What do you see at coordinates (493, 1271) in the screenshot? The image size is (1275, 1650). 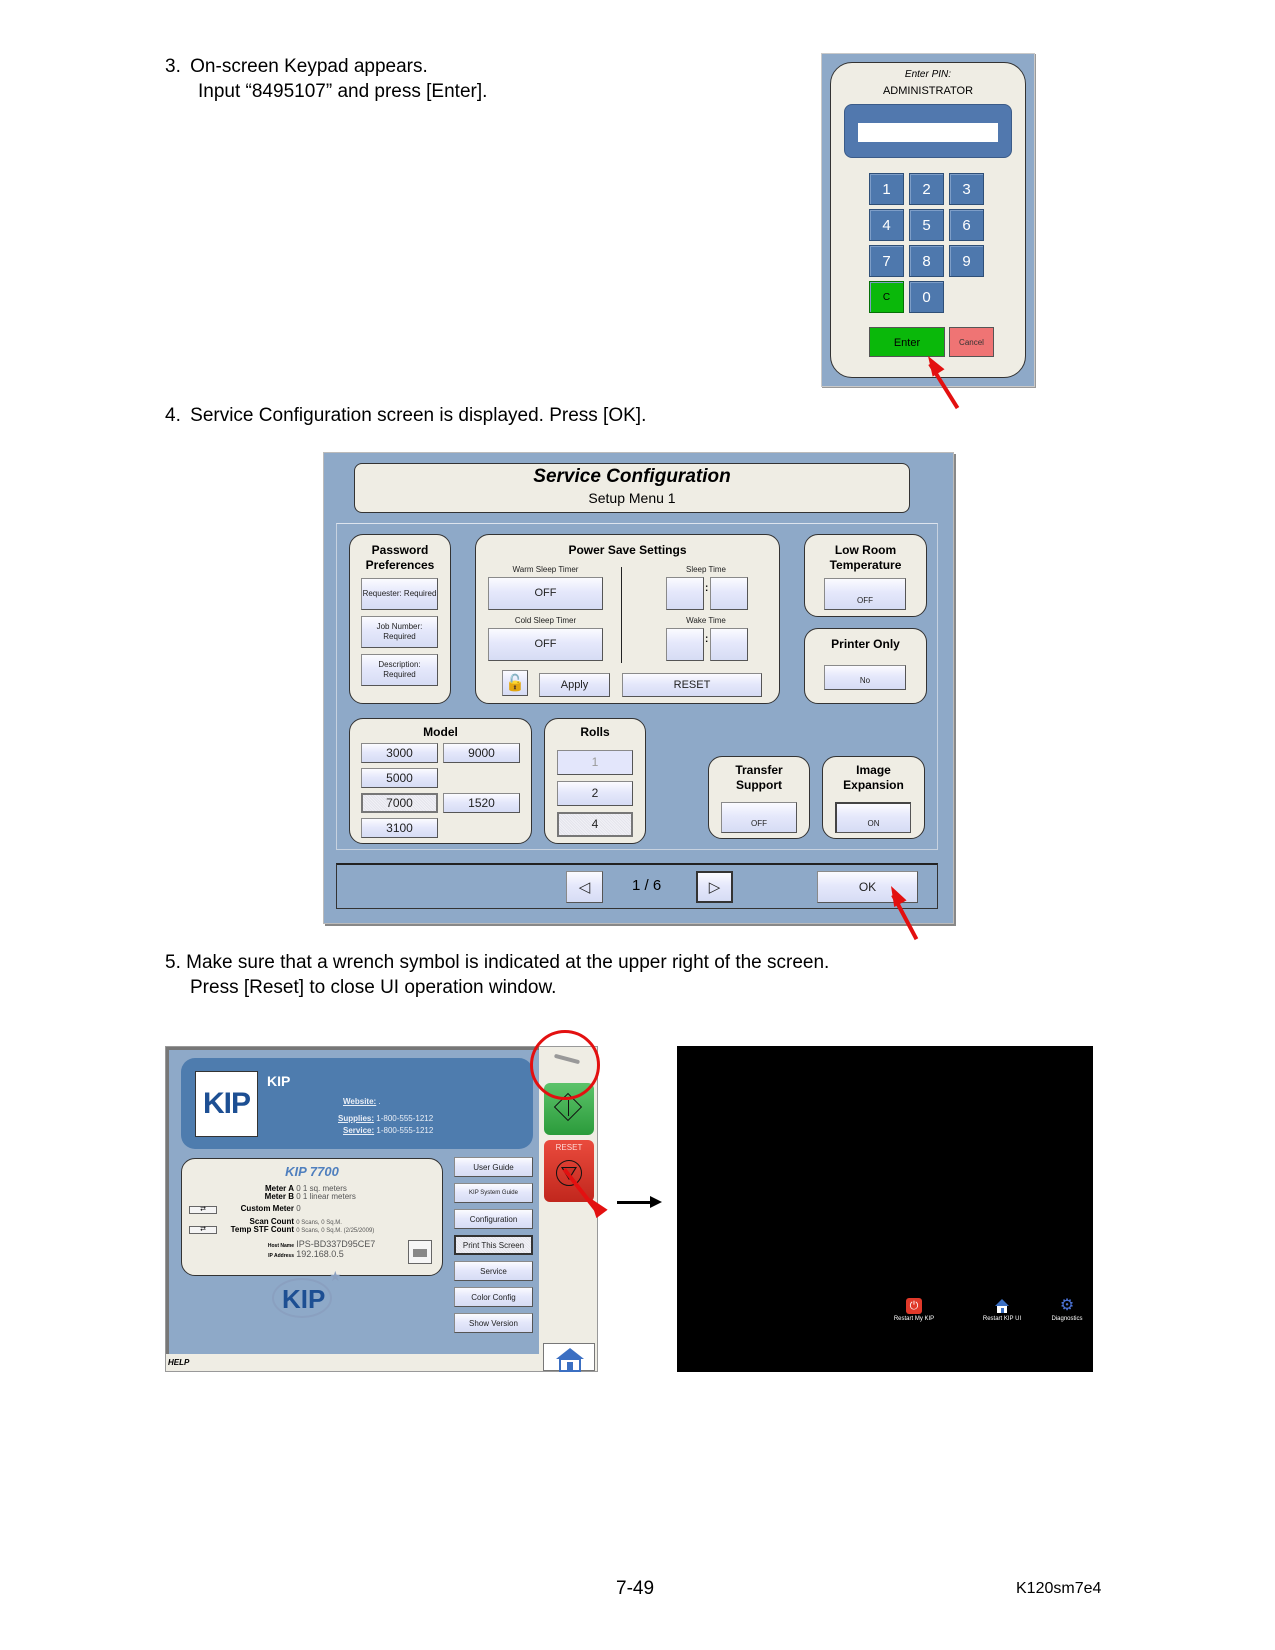 I see `service-button: Service` at bounding box center [493, 1271].